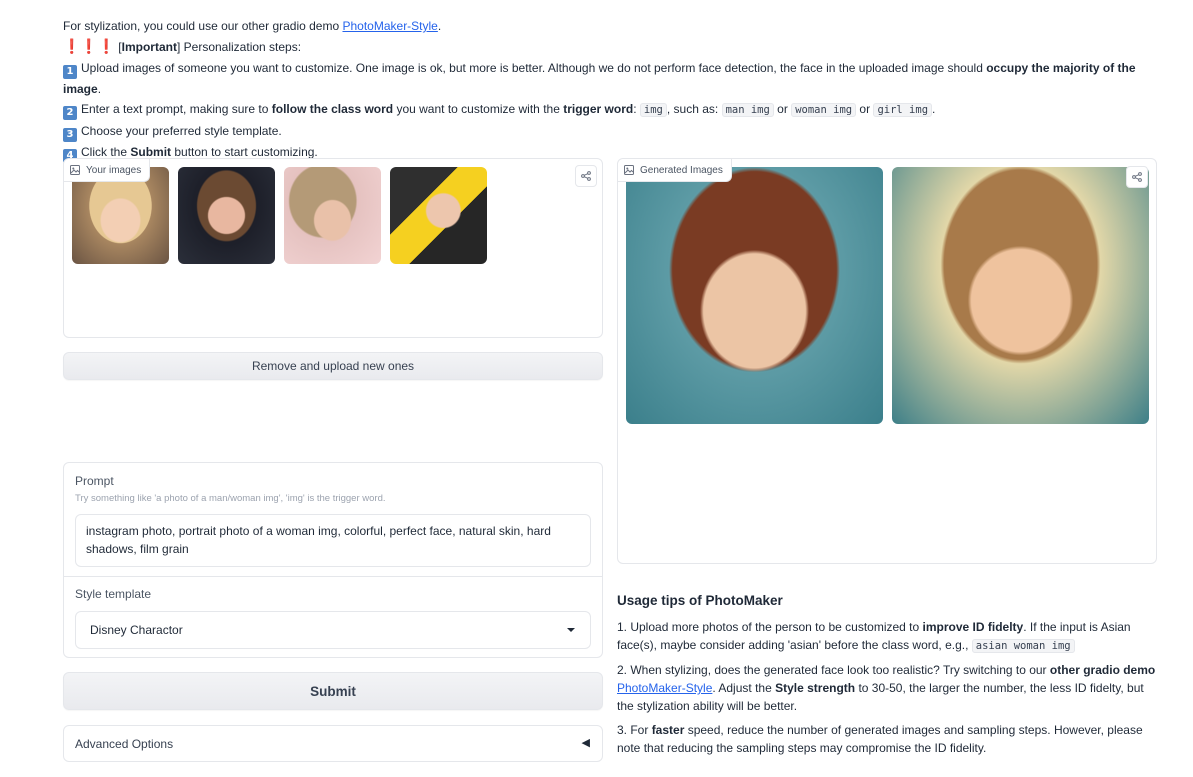  Describe the element at coordinates (333, 630) in the screenshot. I see `style-template-dropdown: Disney Charactor` at that location.